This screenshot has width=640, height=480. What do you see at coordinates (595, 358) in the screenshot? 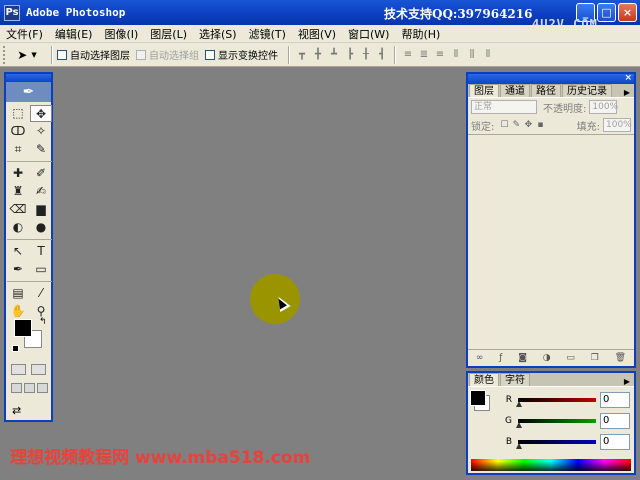
I see `new-layer-icon: ❐` at bounding box center [595, 358].